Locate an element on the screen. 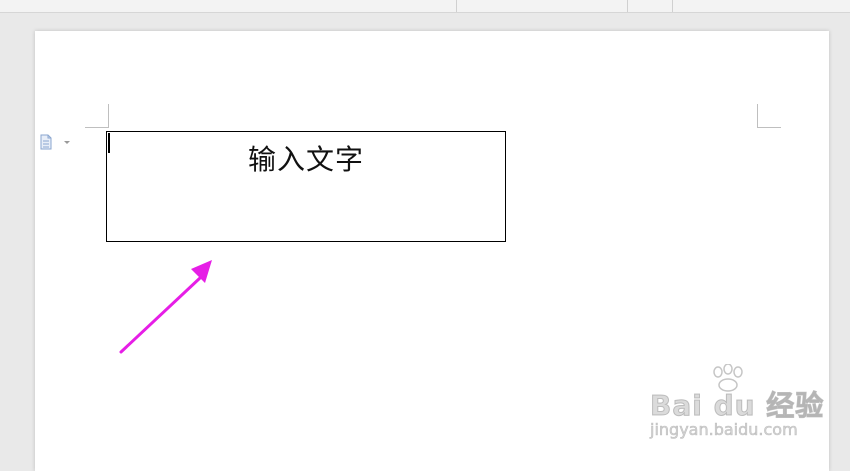 The width and height of the screenshot is (850, 471). baidu-jingyan-watermark: Bai du 经验 jingyan.baidu.com is located at coordinates (737, 403).